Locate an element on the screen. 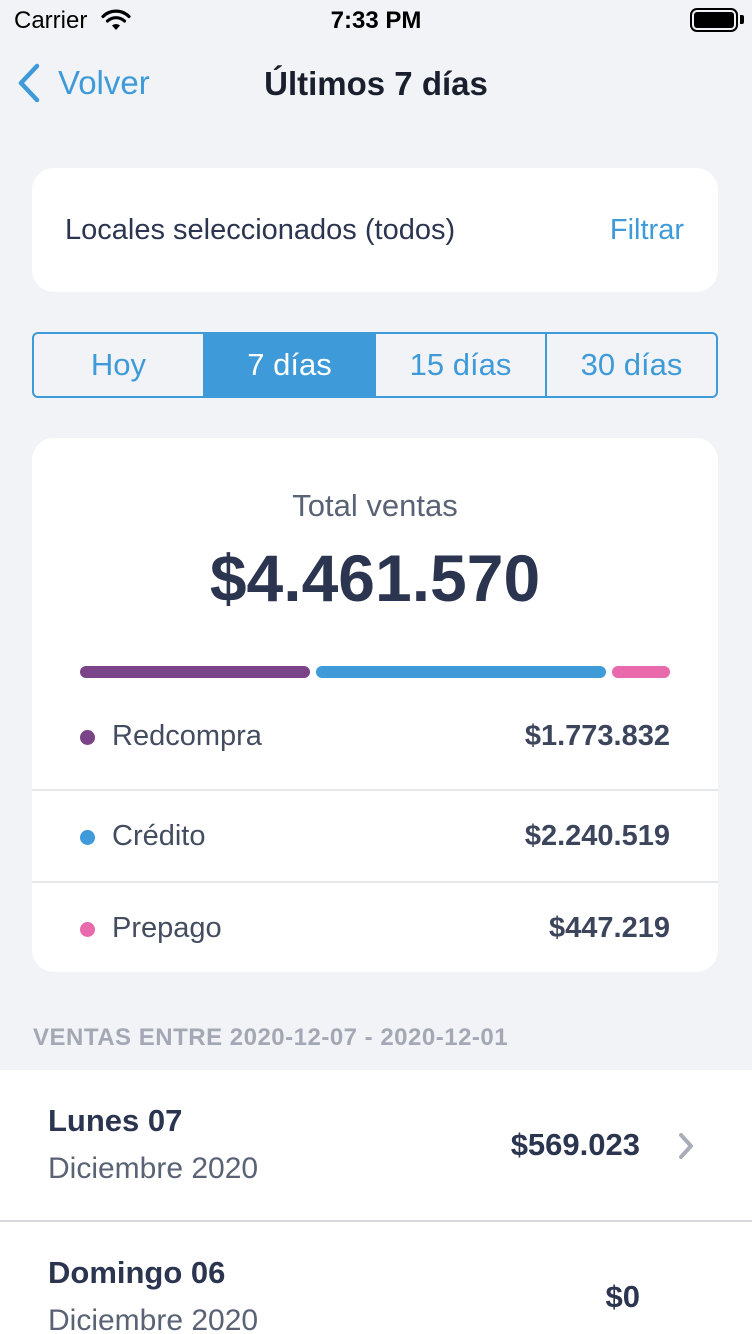 The width and height of the screenshot is (752, 1334). page-title: Últimos 7 días is located at coordinates (376, 83).